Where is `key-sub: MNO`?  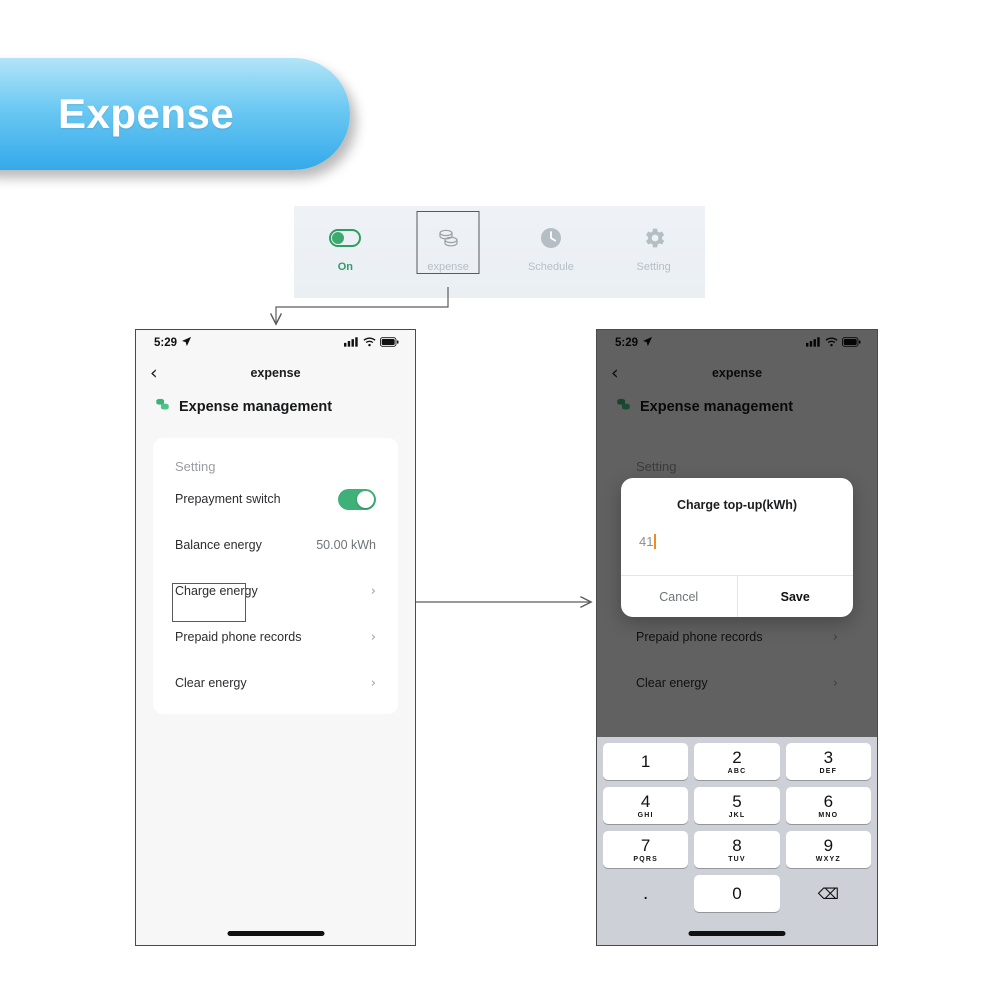 key-sub: MNO is located at coordinates (828, 815).